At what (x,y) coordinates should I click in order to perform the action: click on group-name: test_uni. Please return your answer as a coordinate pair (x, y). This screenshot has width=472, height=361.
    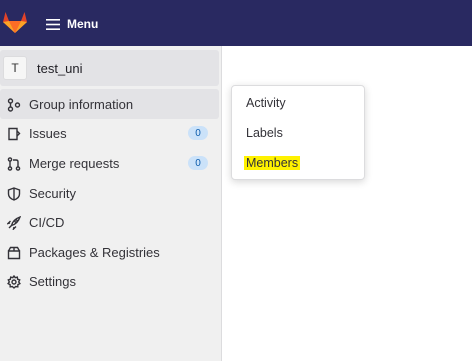
    Looking at the image, I should click on (60, 68).